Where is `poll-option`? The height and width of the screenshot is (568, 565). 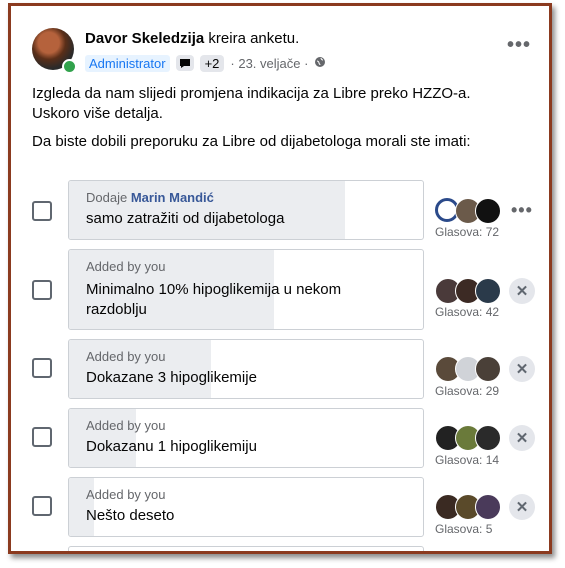 poll-option is located at coordinates (246, 548).